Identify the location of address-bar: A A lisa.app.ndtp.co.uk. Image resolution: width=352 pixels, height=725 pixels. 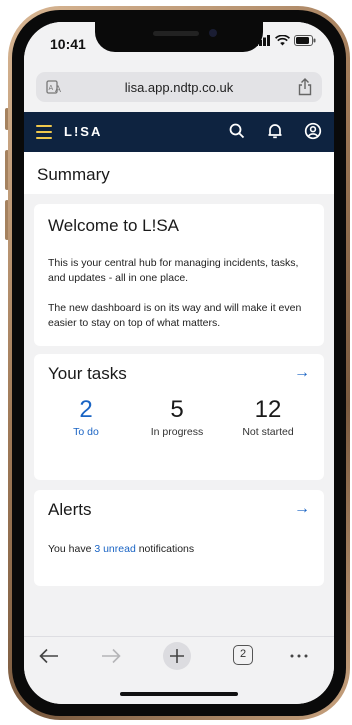
(179, 87).